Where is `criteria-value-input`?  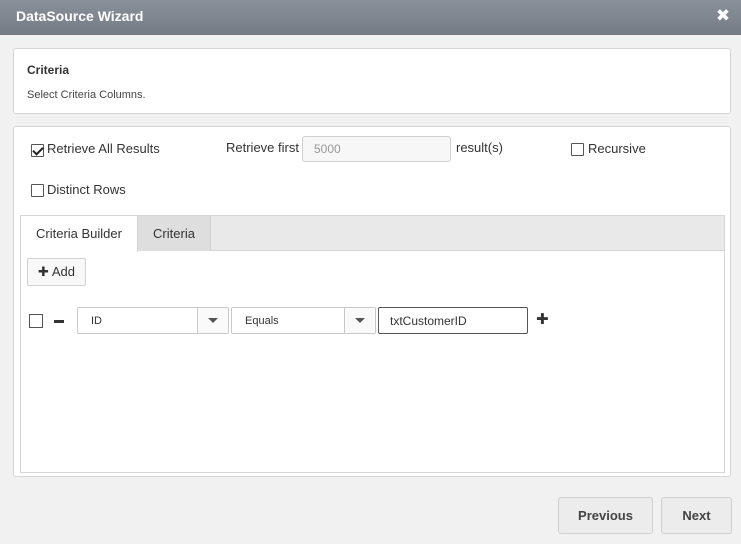
criteria-value-input is located at coordinates (453, 320).